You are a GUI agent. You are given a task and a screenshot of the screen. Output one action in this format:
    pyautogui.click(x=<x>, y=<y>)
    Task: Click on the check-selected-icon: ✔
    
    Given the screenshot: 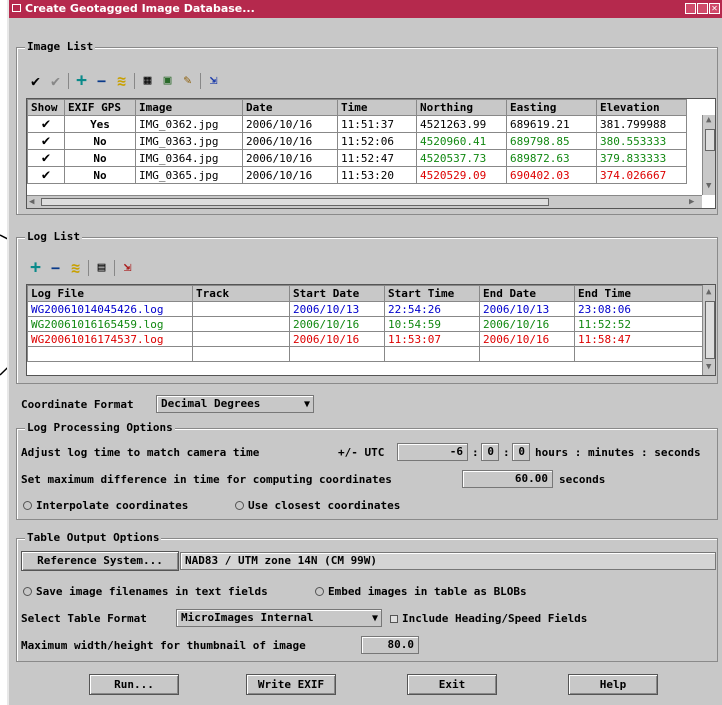 What is the action you would take?
    pyautogui.click(x=55, y=81)
    